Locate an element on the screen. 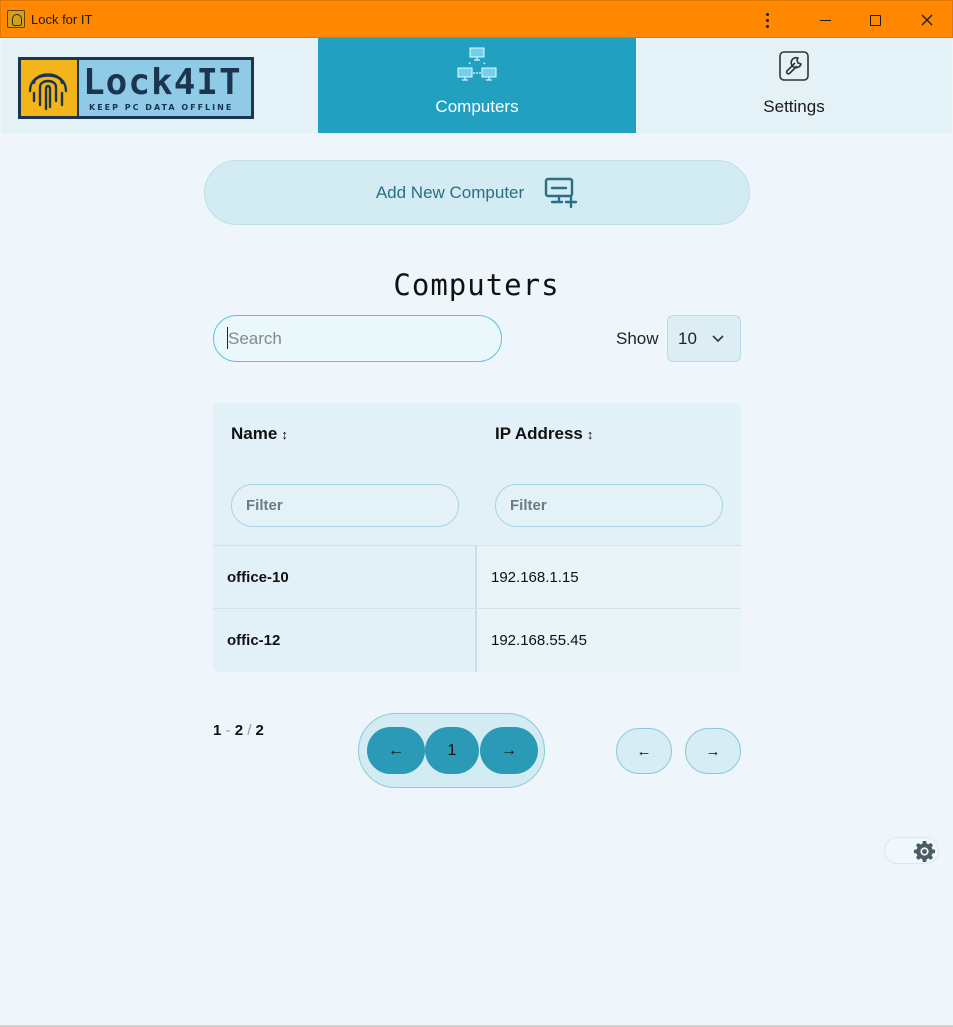  range-slash: / is located at coordinates (249, 730).